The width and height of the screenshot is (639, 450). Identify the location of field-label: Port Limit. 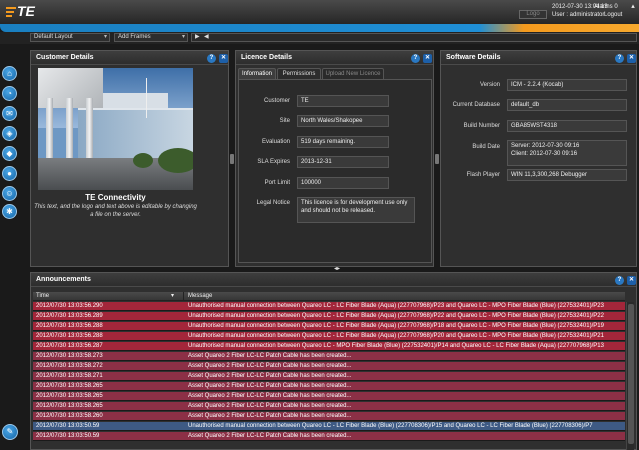
(277, 183).